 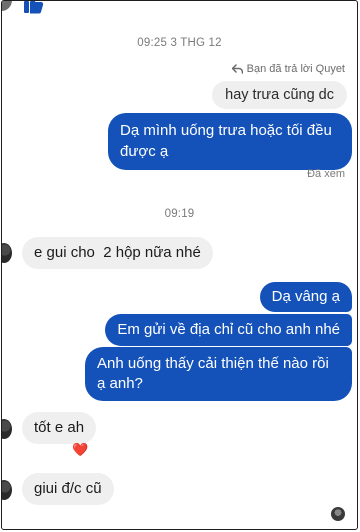 I want to click on incoming-message: giui đ/c cũ, so click(x=68, y=489).